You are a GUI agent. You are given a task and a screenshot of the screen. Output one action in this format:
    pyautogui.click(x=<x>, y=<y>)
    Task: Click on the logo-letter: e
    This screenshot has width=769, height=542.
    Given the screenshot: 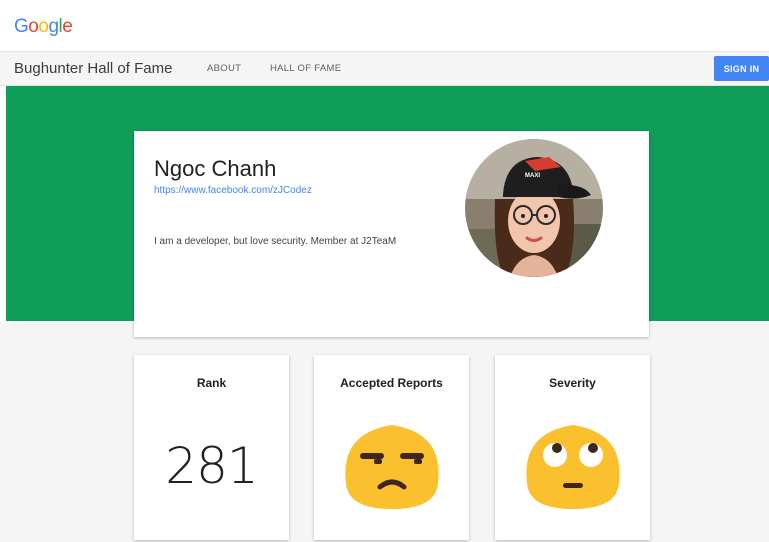 What is the action you would take?
    pyautogui.click(x=67, y=26)
    